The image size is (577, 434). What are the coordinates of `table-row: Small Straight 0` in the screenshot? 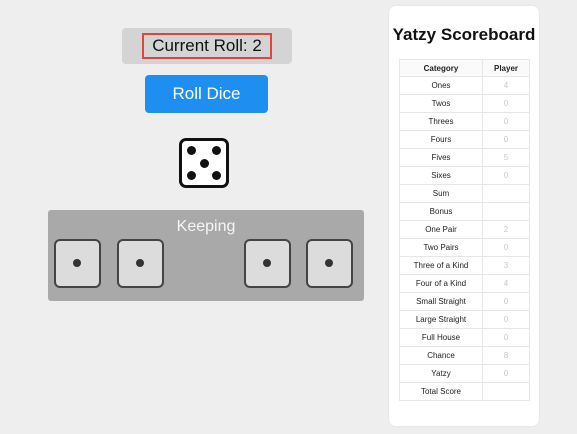 It's located at (464, 301).